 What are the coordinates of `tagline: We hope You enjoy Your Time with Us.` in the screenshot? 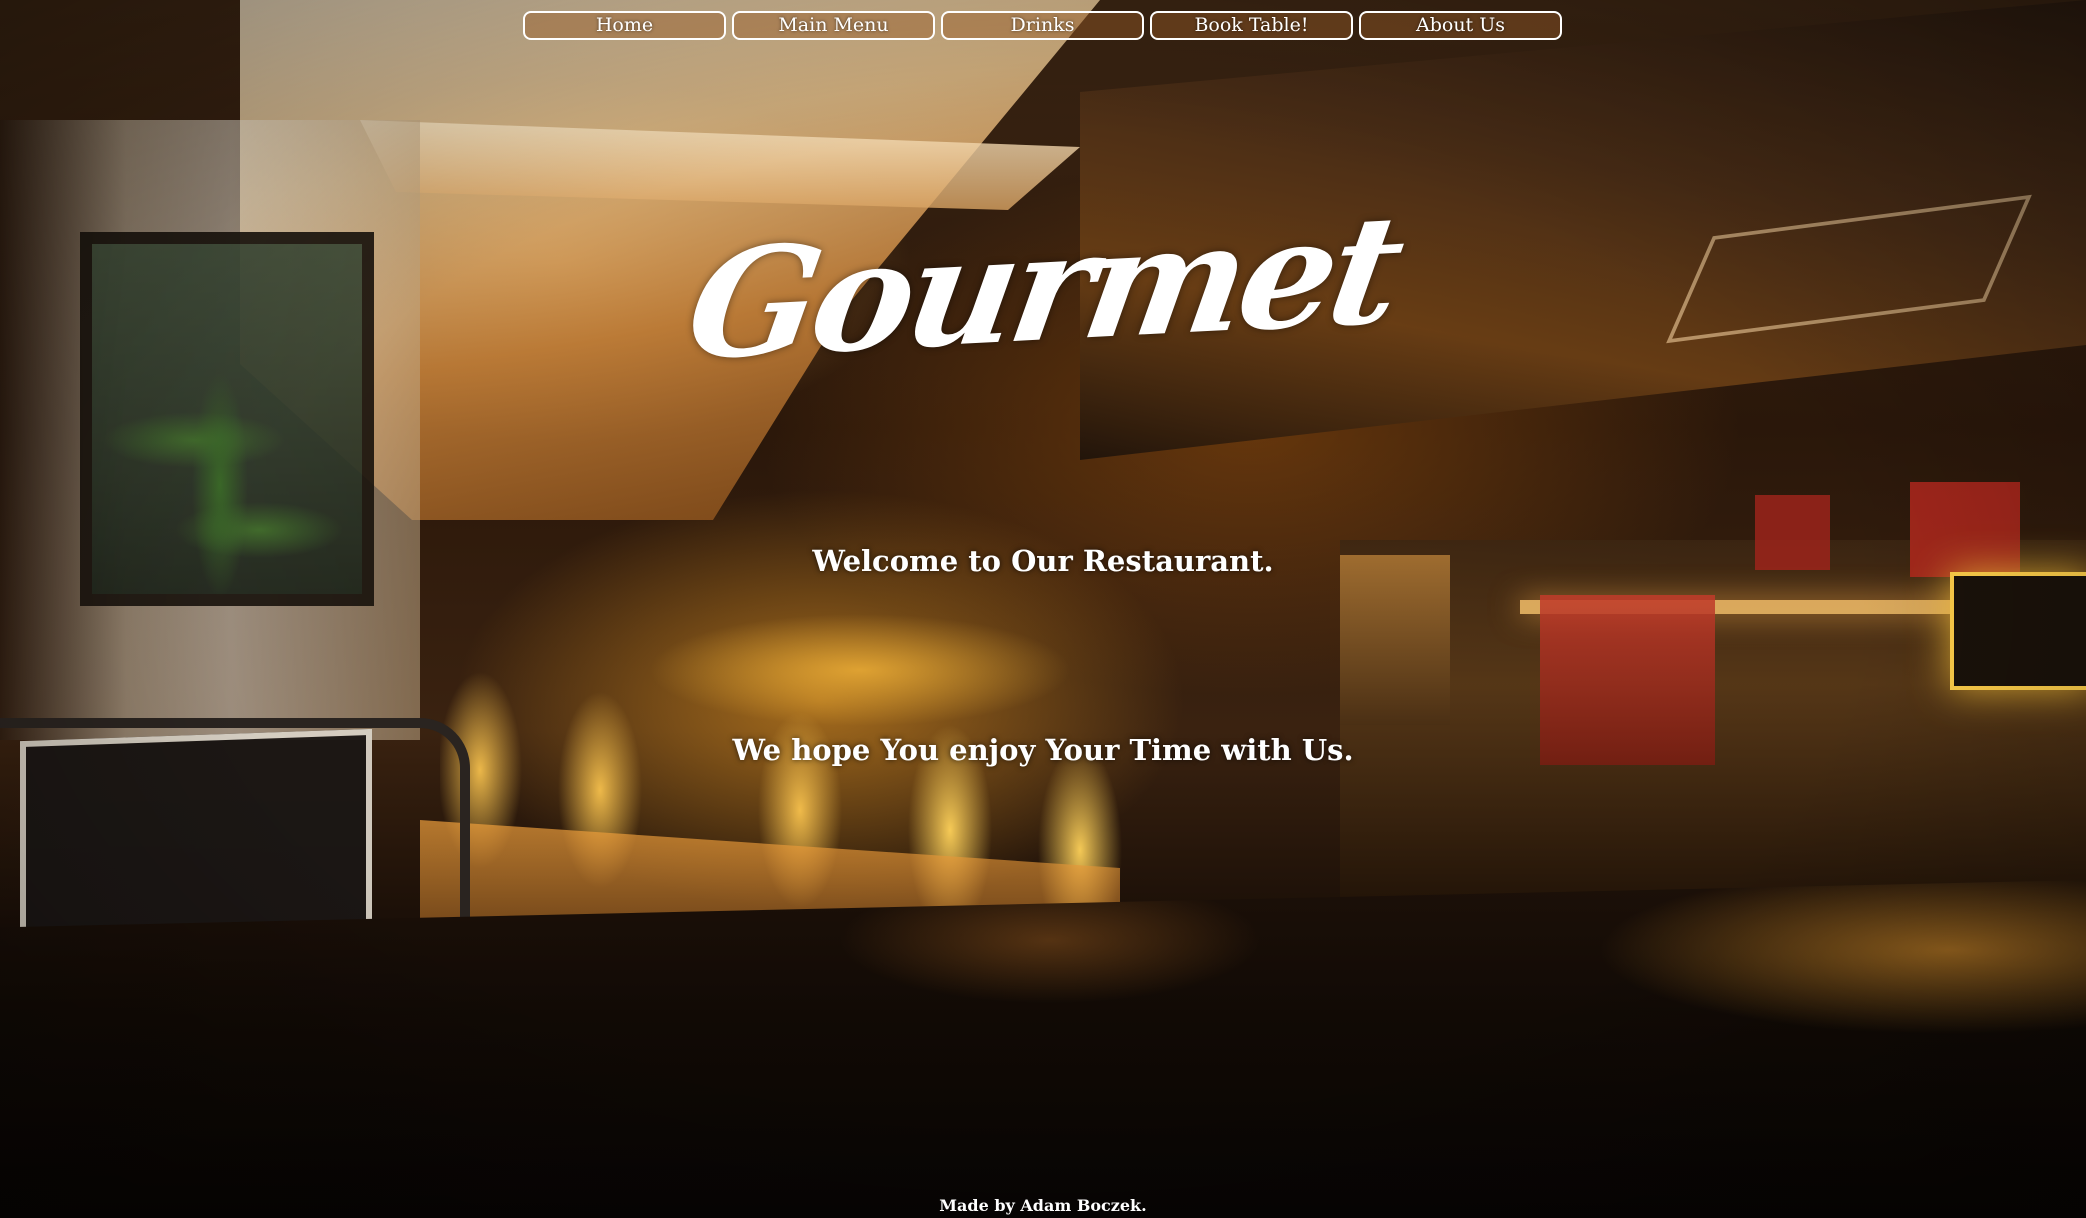 It's located at (1043, 750).